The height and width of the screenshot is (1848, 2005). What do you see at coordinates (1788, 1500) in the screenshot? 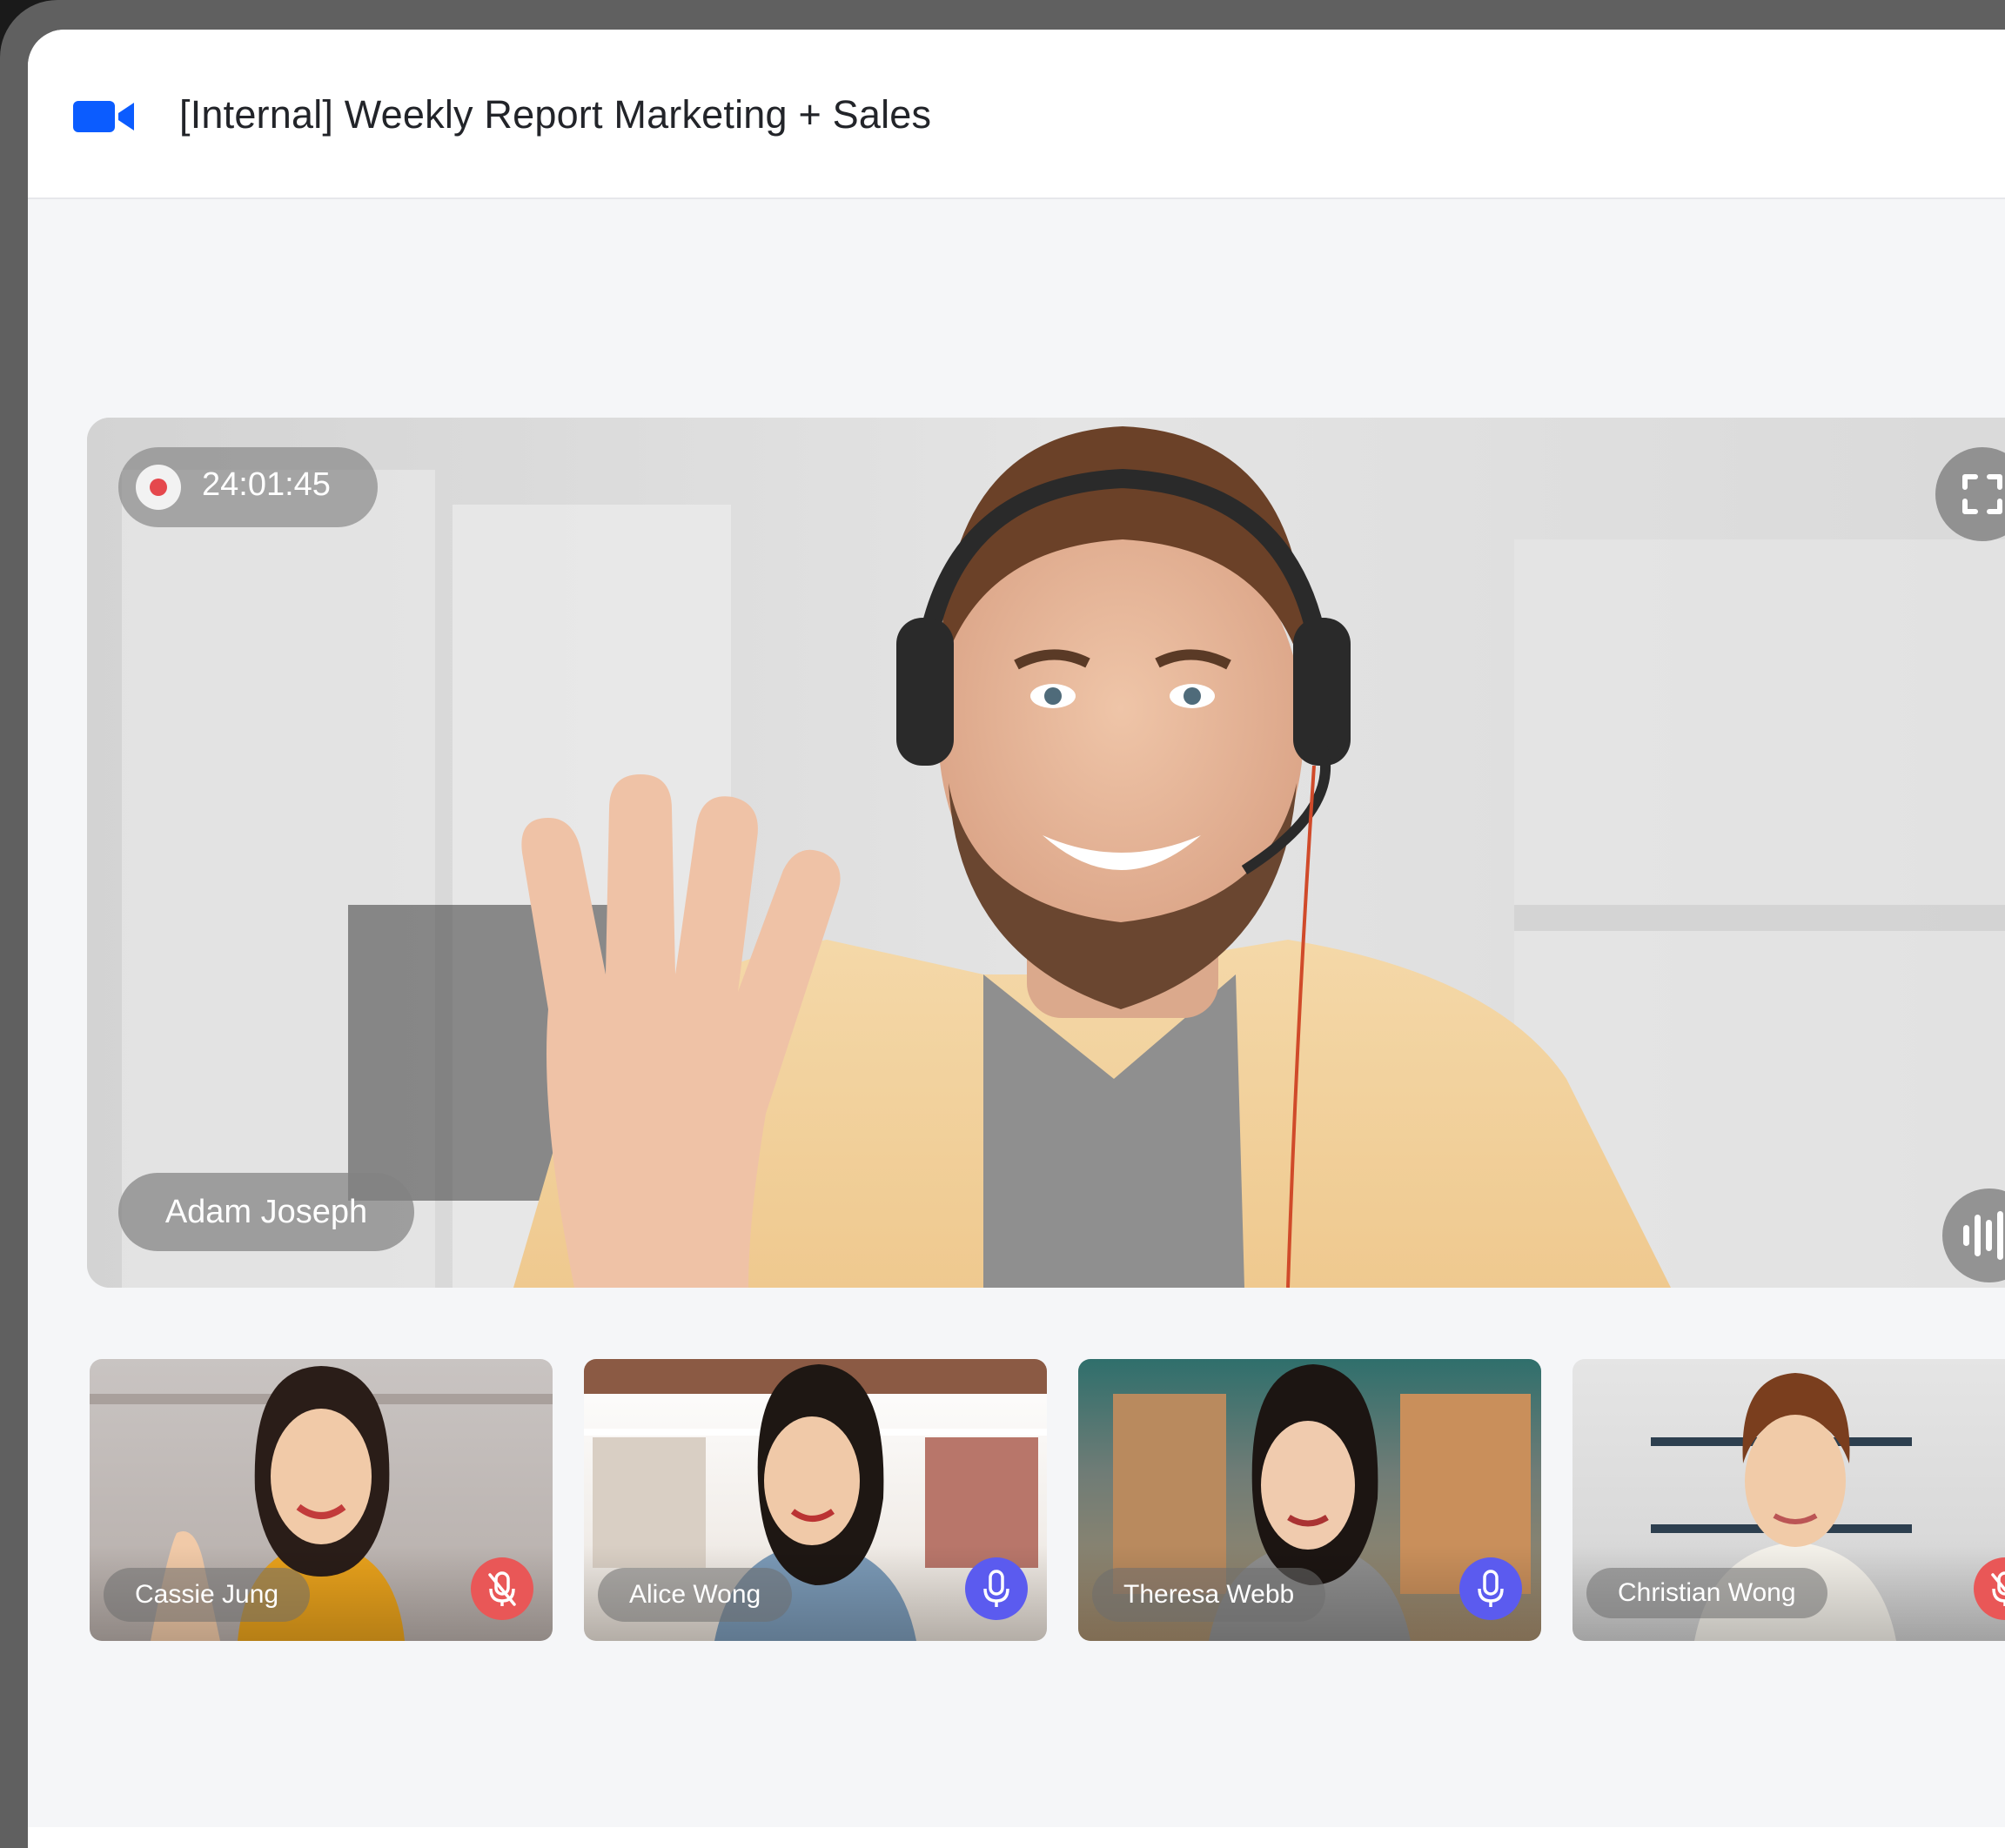
I see `participant-tile-christian-wong: Christian Wong` at bounding box center [1788, 1500].